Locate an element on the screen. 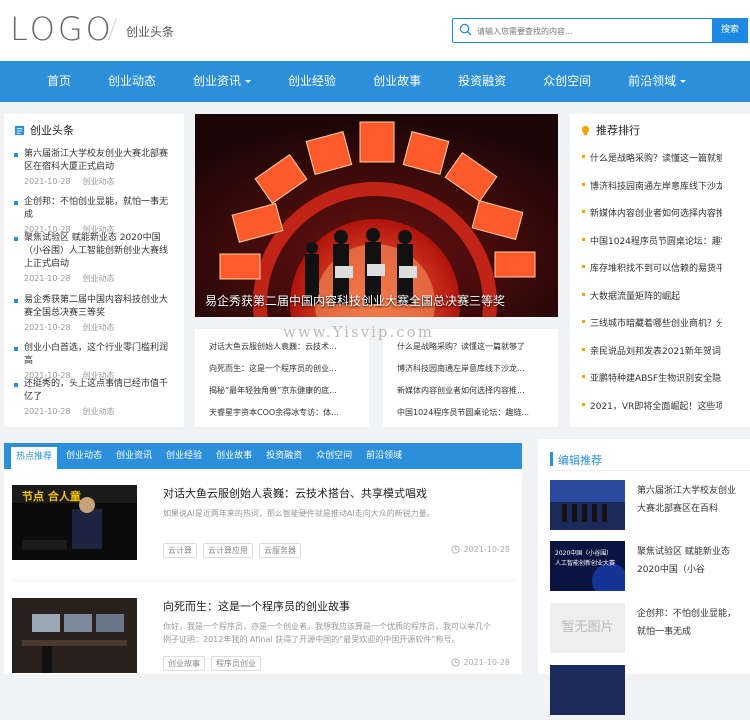  editor-thumbnail: 暂无图片 is located at coordinates (587, 628).